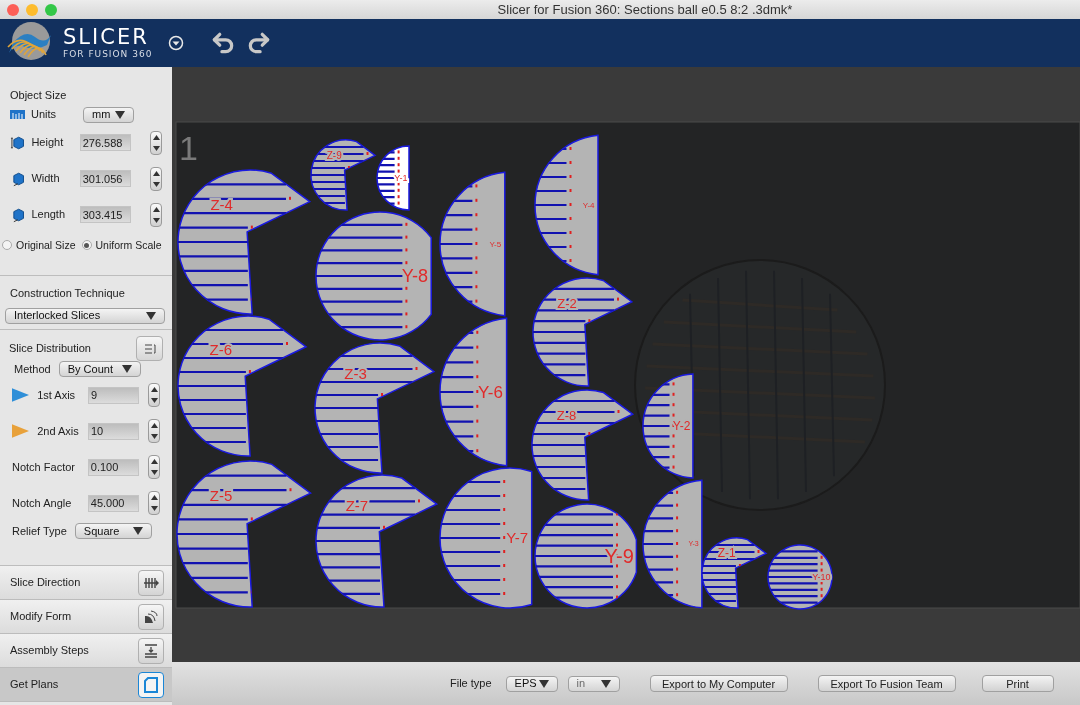  I want to click on field-label: 1st Axis, so click(57, 395).